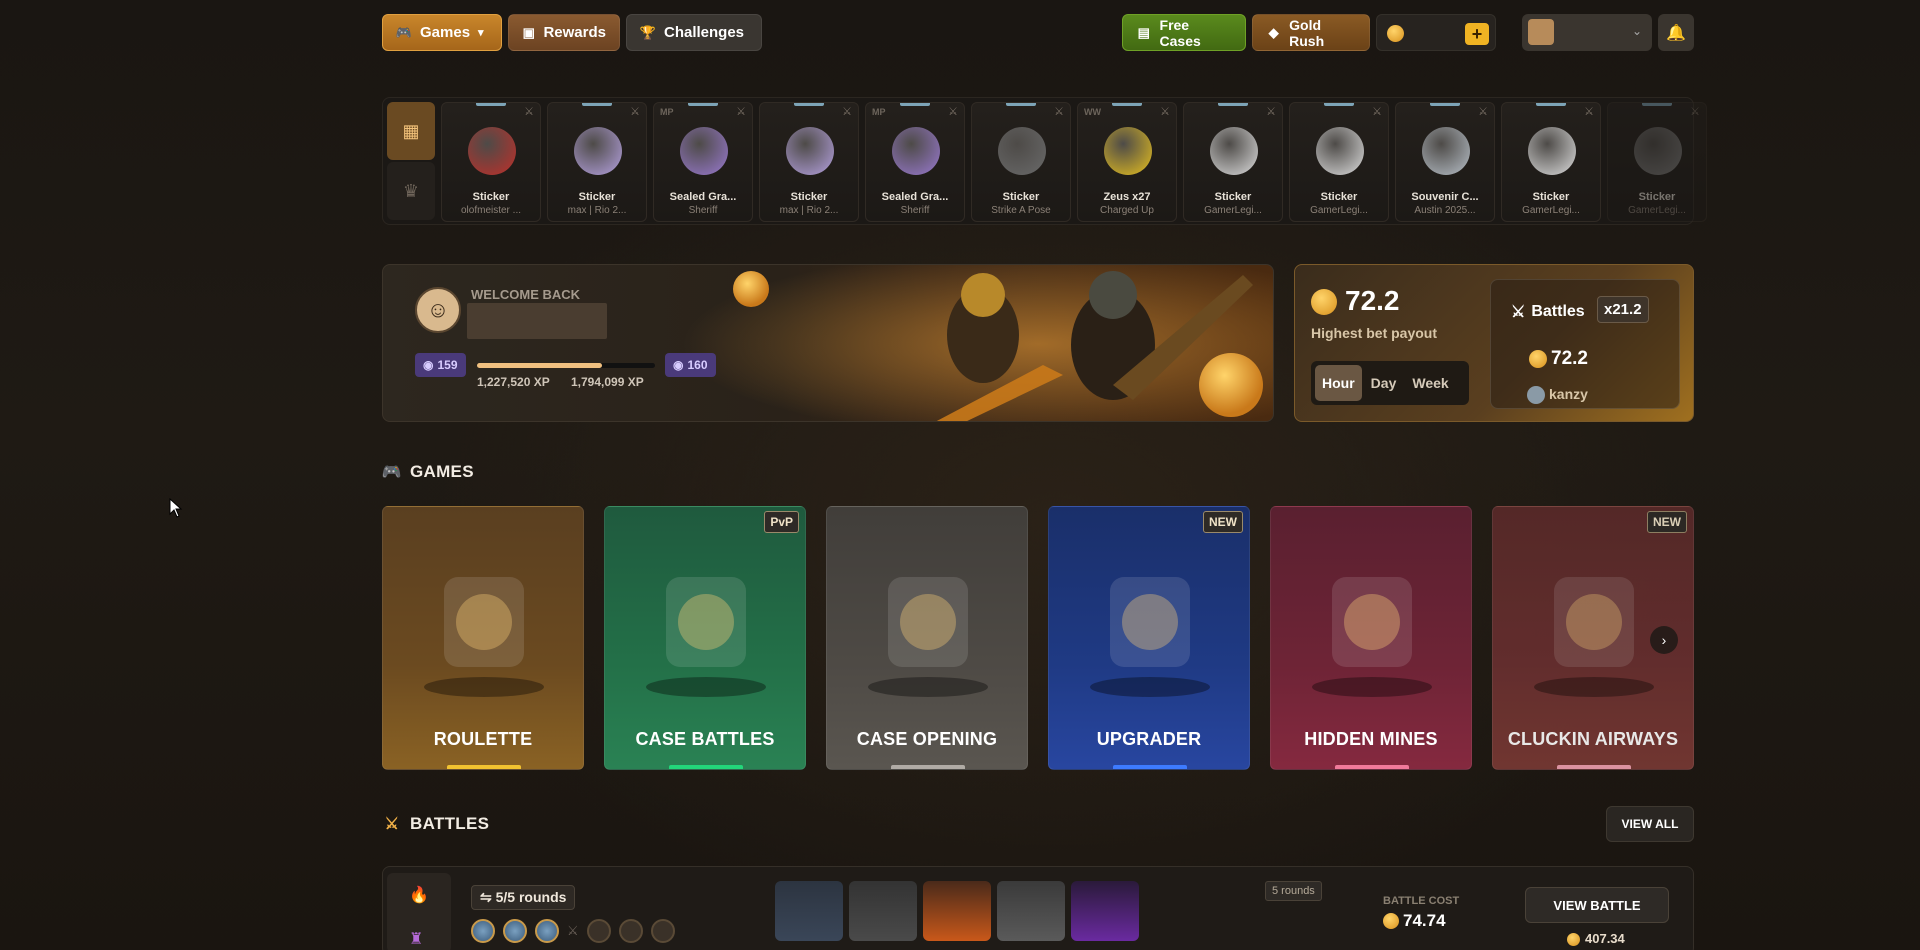  Describe the element at coordinates (1180, 32) in the screenshot. I see `free-cases-label: Free Cases` at that location.